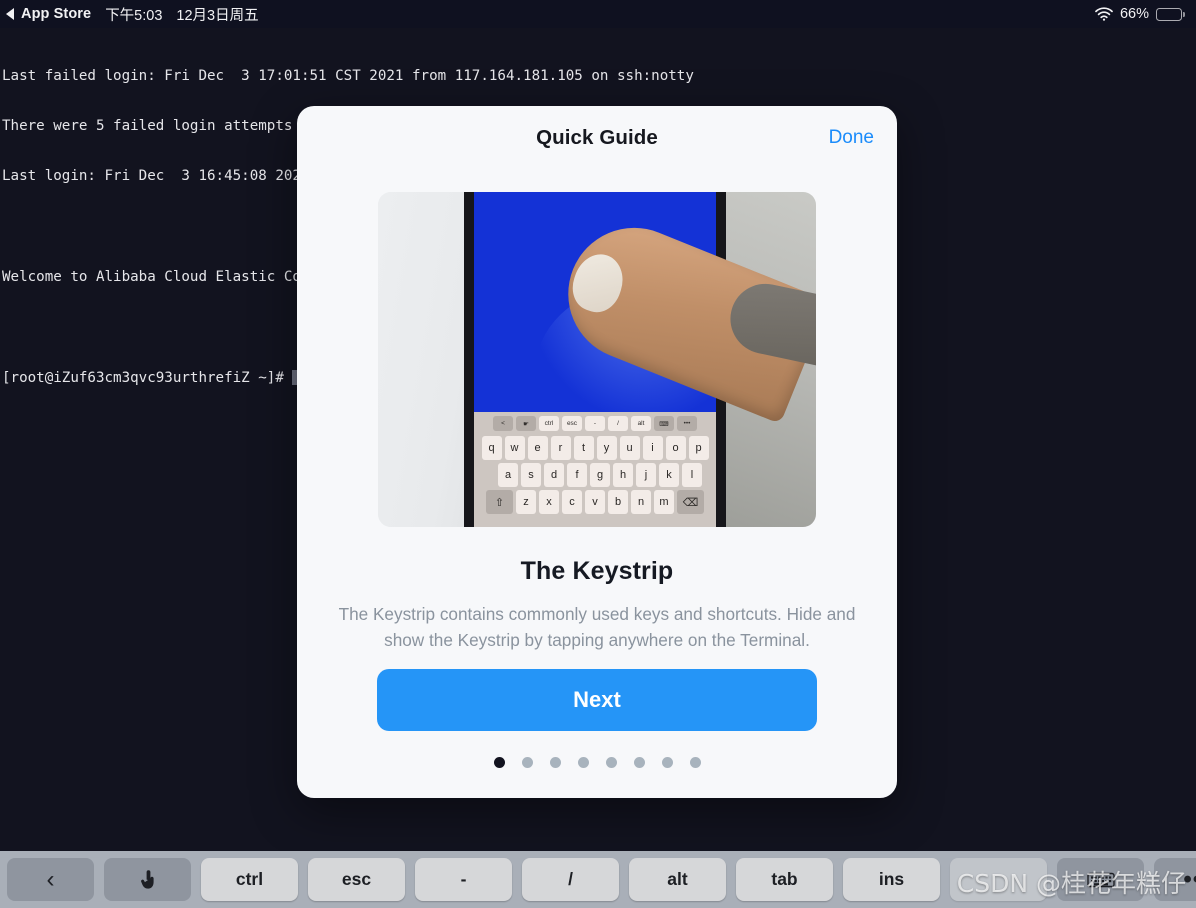 The height and width of the screenshot is (908, 1196). I want to click on terminal-prompt: [root@iZuf63cm3qvc93urthrefiZ ~]#, so click(143, 377).